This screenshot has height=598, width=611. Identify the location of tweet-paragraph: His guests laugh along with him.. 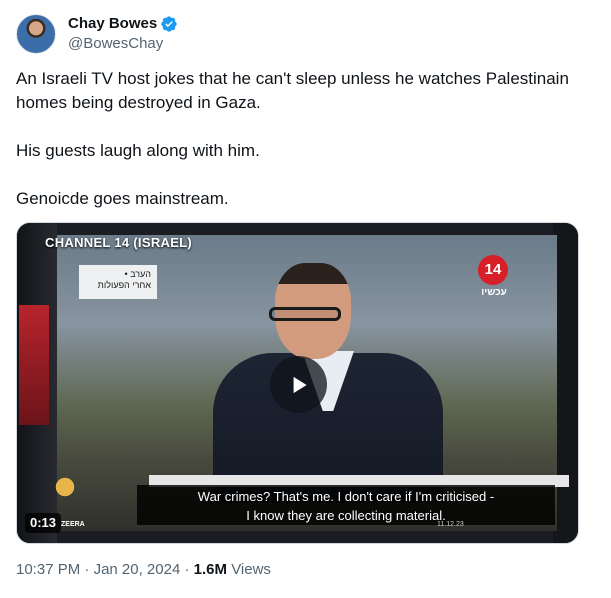
(138, 150).